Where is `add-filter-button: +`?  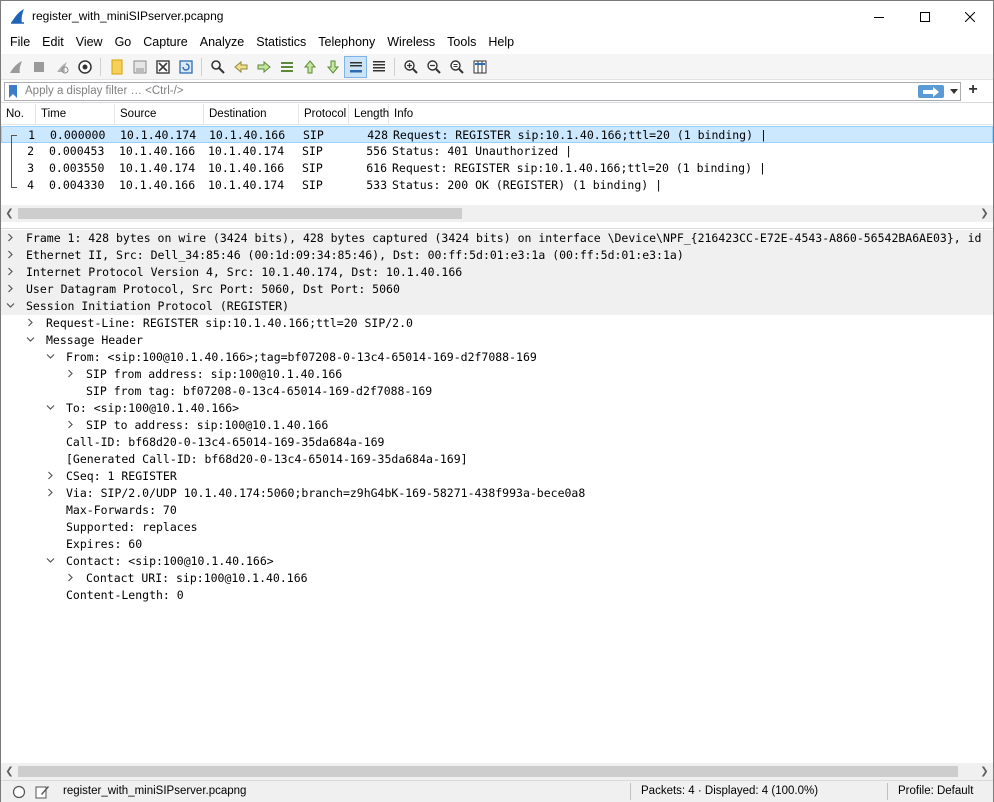 add-filter-button: + is located at coordinates (973, 91).